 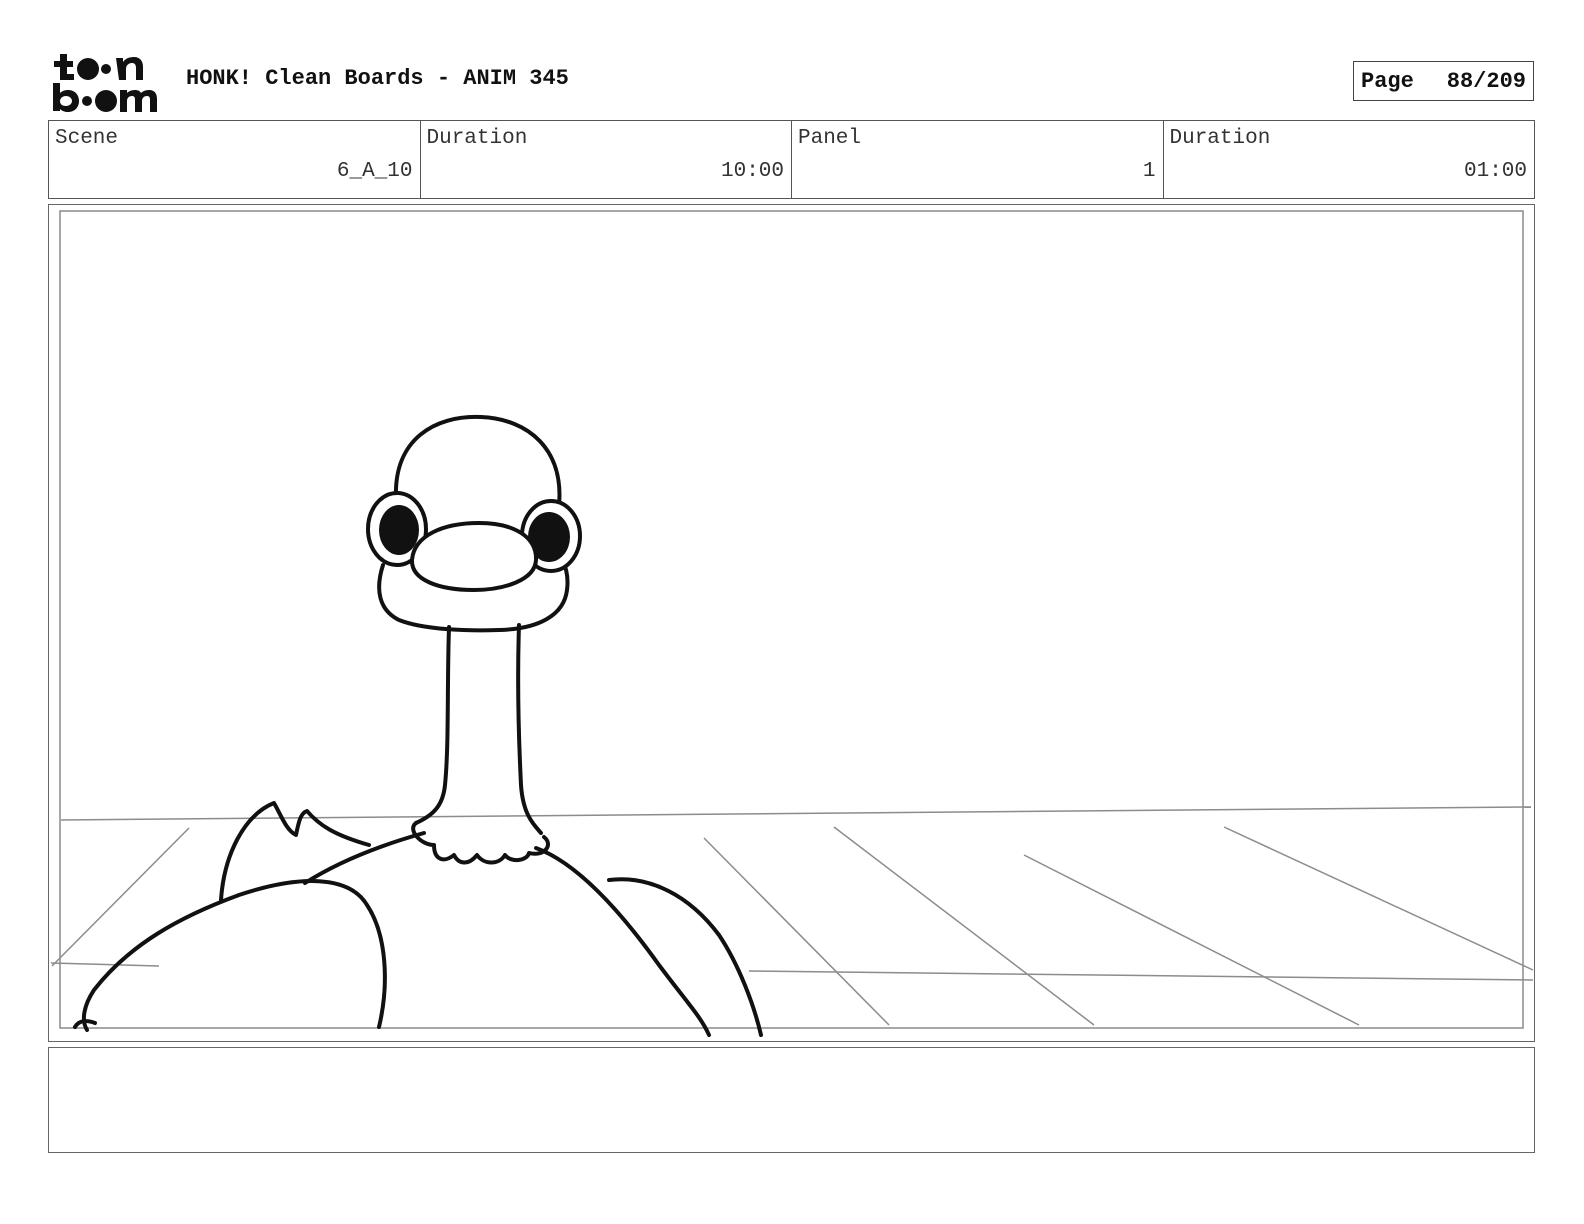 I want to click on page-number: 88/209, so click(x=1486, y=81).